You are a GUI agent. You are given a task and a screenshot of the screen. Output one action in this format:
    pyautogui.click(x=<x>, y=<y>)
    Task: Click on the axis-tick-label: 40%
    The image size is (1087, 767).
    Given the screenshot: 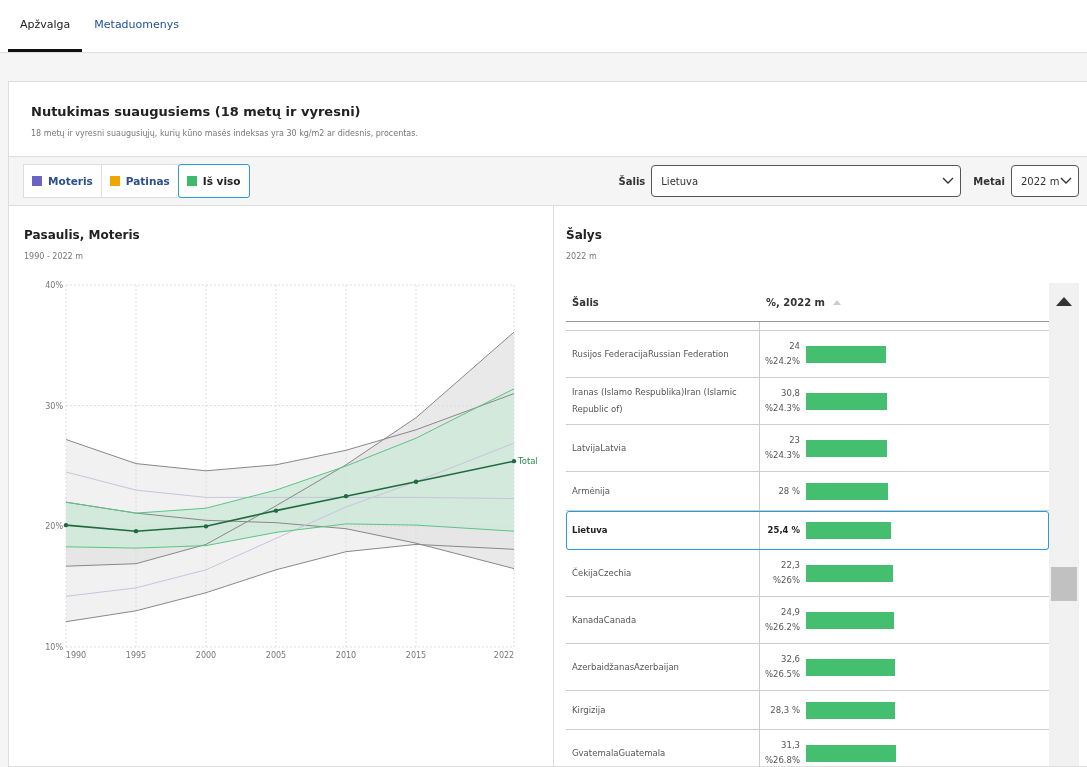 What is the action you would take?
    pyautogui.click(x=54, y=285)
    